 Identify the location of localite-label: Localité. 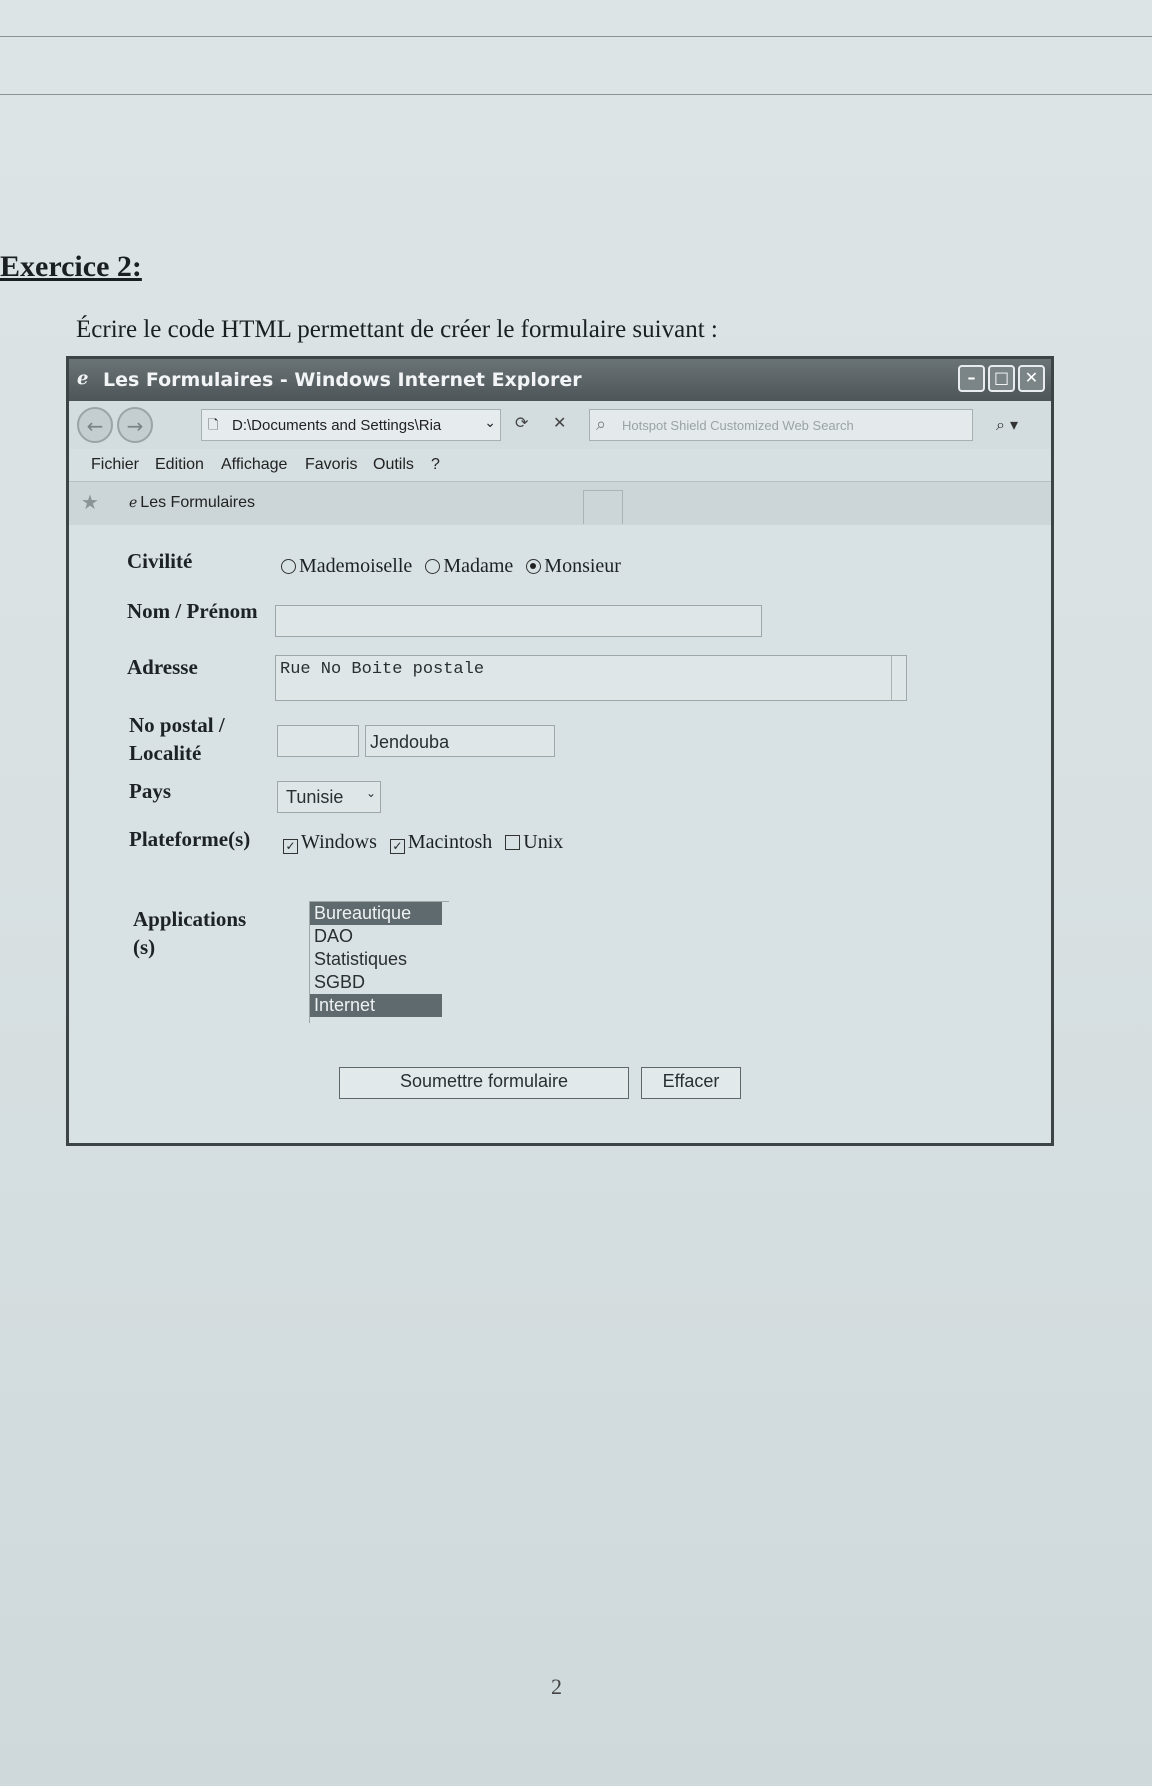
(165, 753).